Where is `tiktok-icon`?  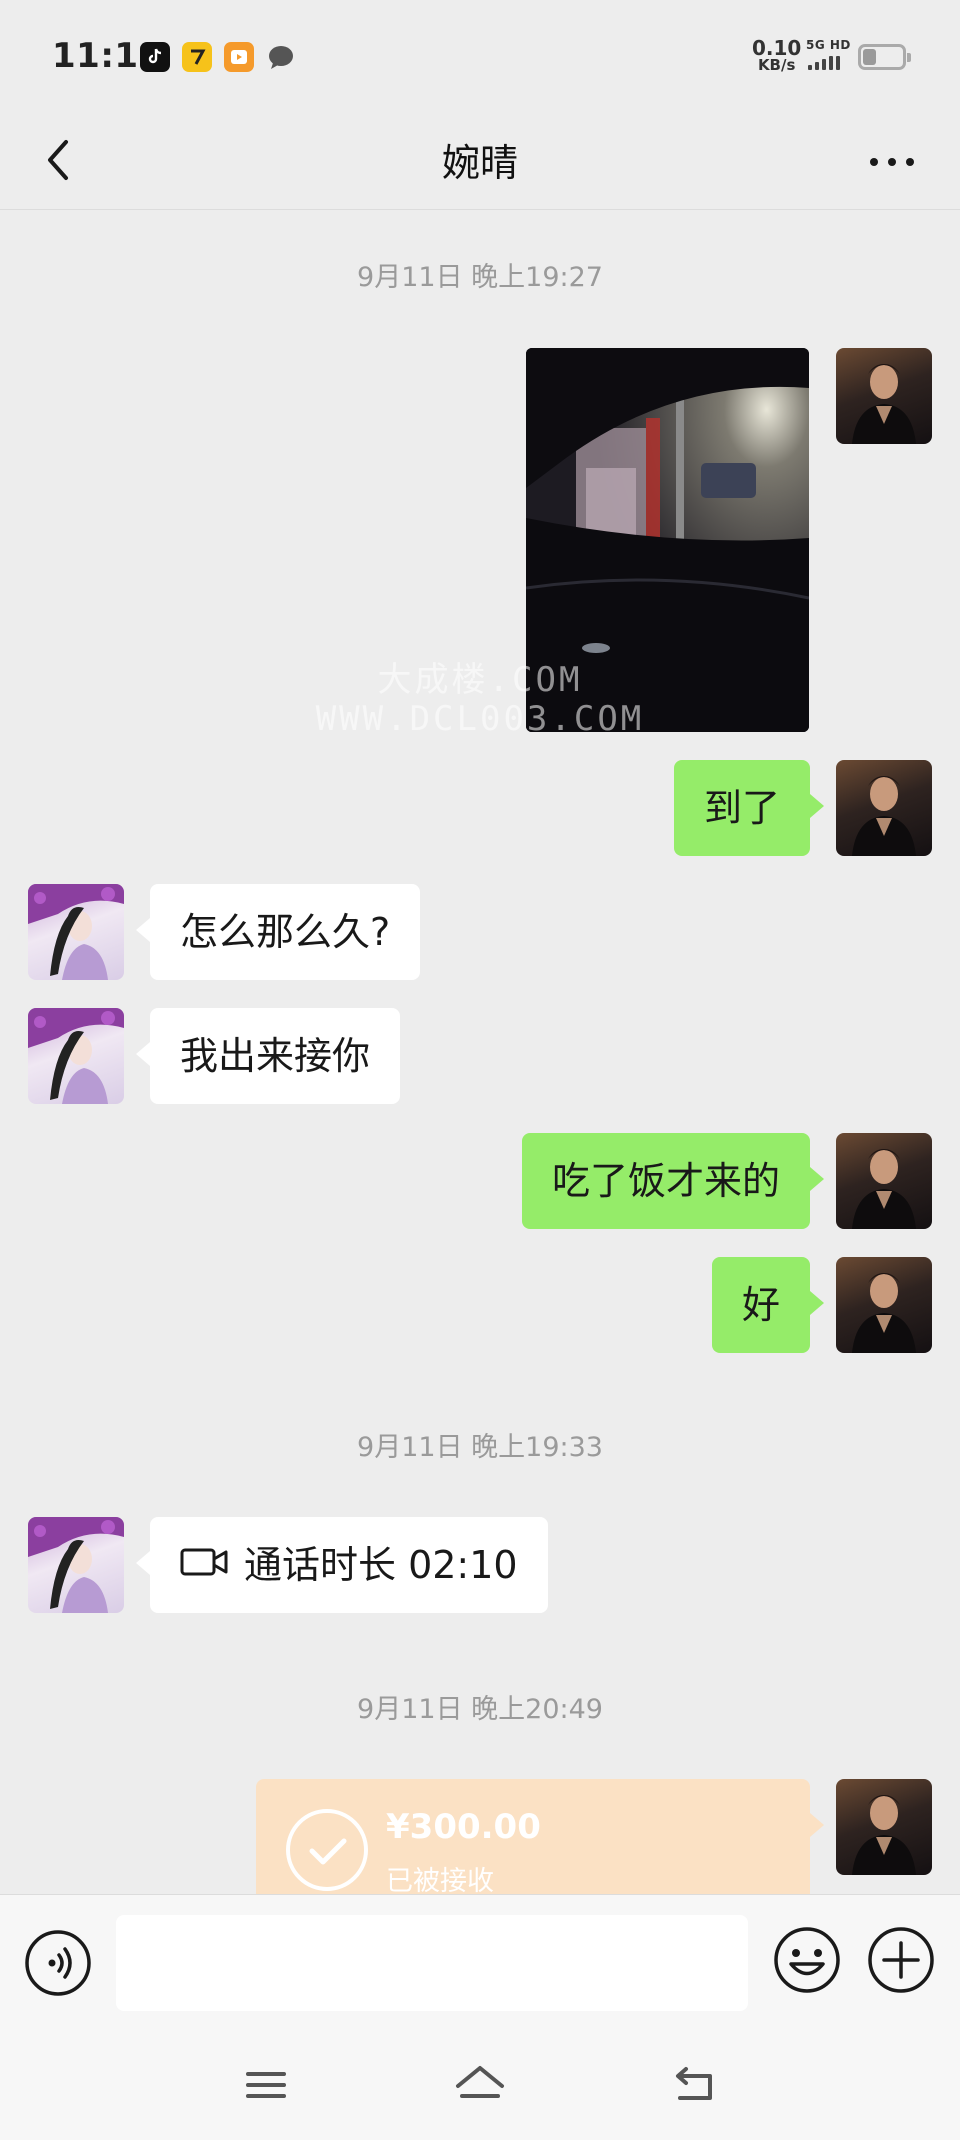
tiktok-icon is located at coordinates (155, 57).